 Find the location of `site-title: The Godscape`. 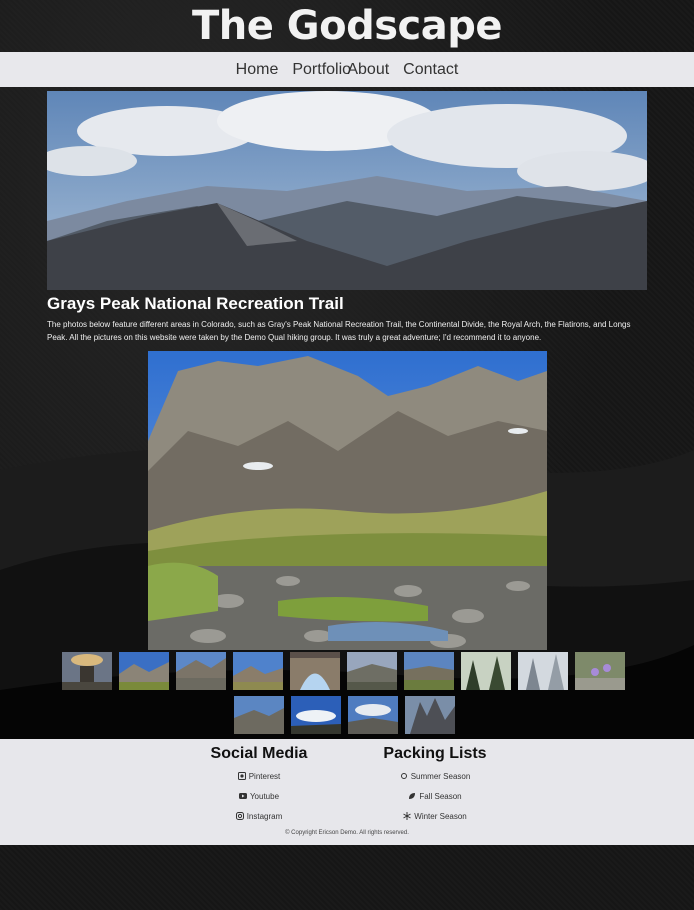

site-title: The Godscape is located at coordinates (347, 26).